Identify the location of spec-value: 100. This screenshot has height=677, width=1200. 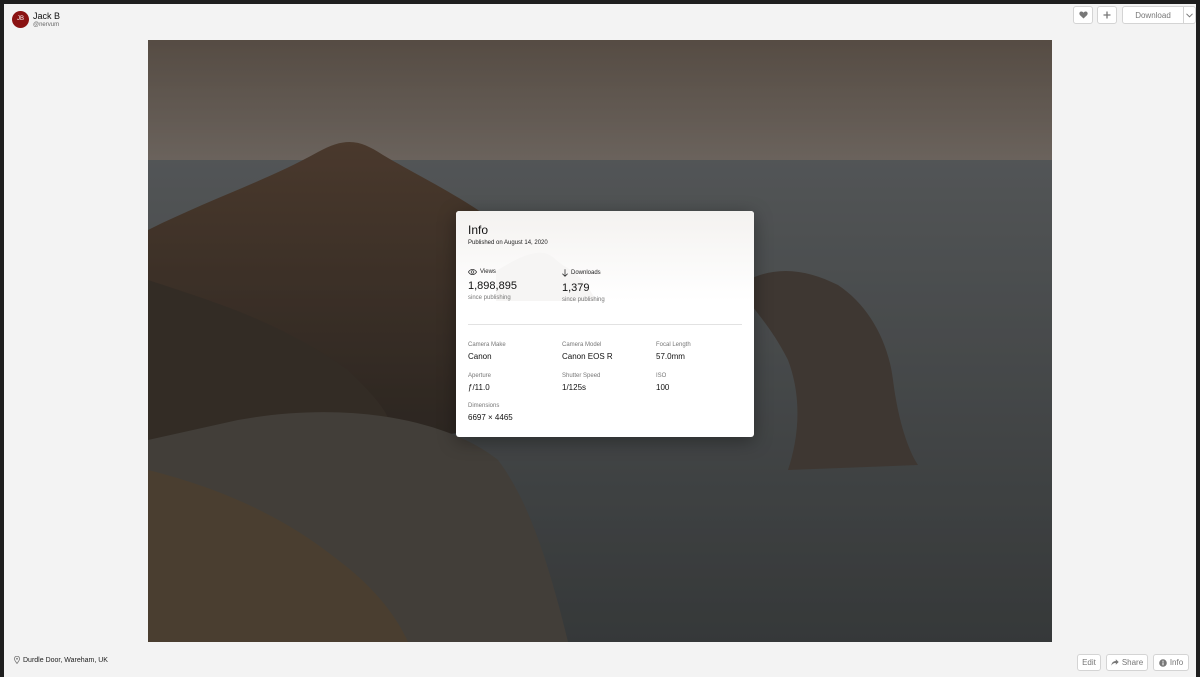
(663, 387).